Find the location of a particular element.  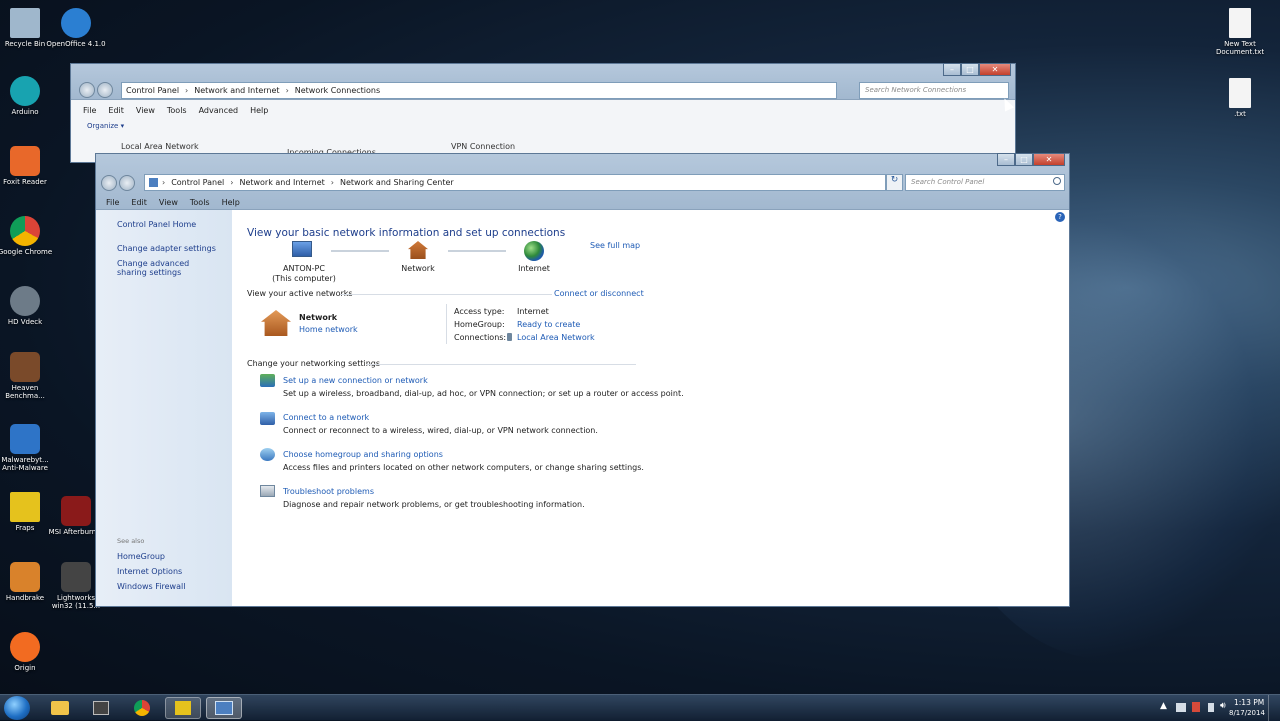

taskbar-media-center is located at coordinates (101, 708).